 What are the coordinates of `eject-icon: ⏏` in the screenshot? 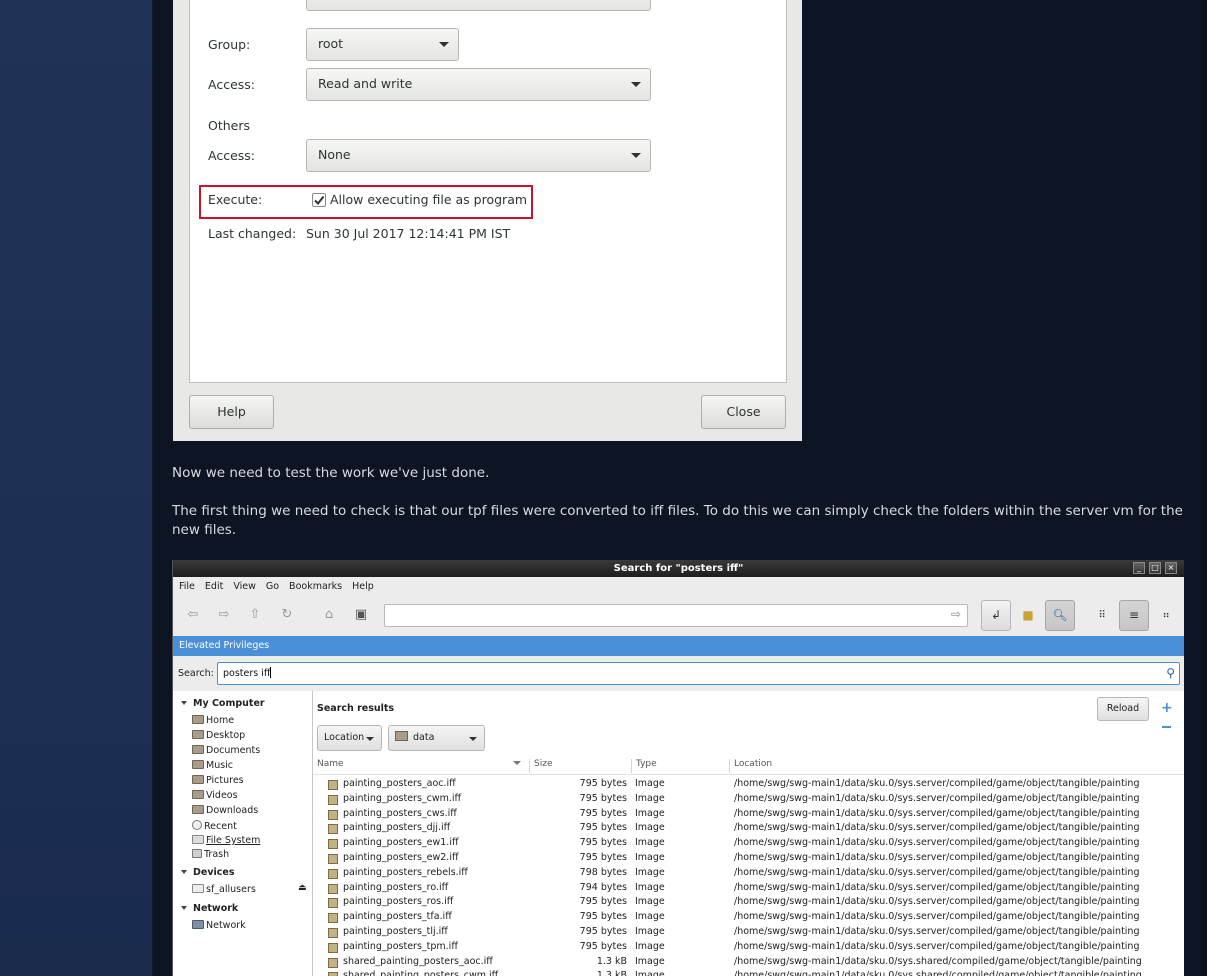 It's located at (302, 888).